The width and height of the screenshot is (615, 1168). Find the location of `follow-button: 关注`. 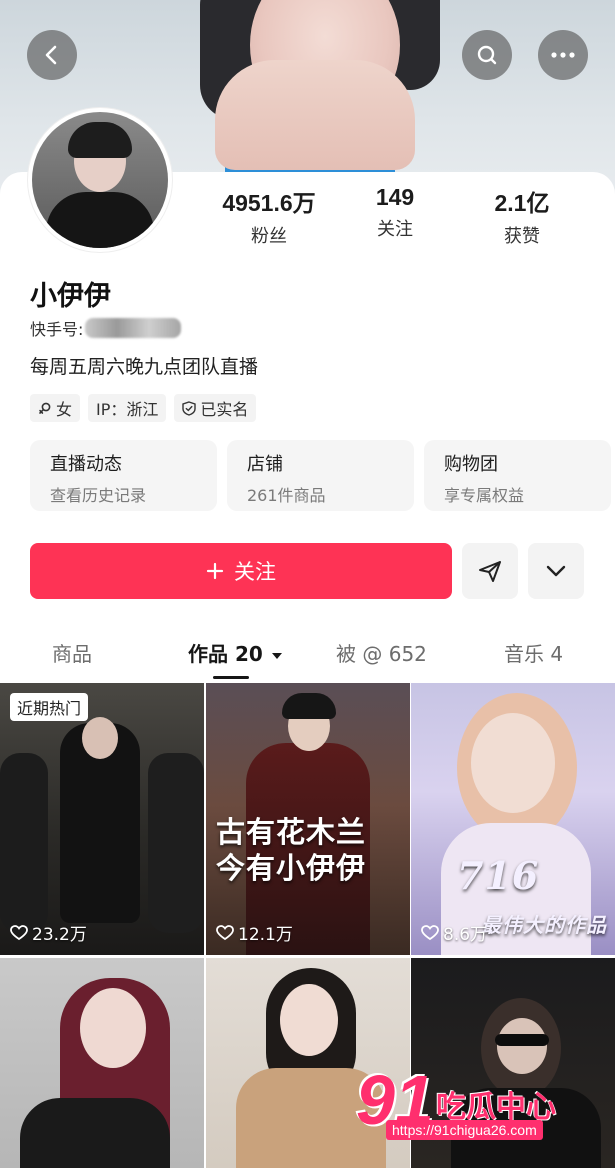

follow-button: 关注 is located at coordinates (241, 571).